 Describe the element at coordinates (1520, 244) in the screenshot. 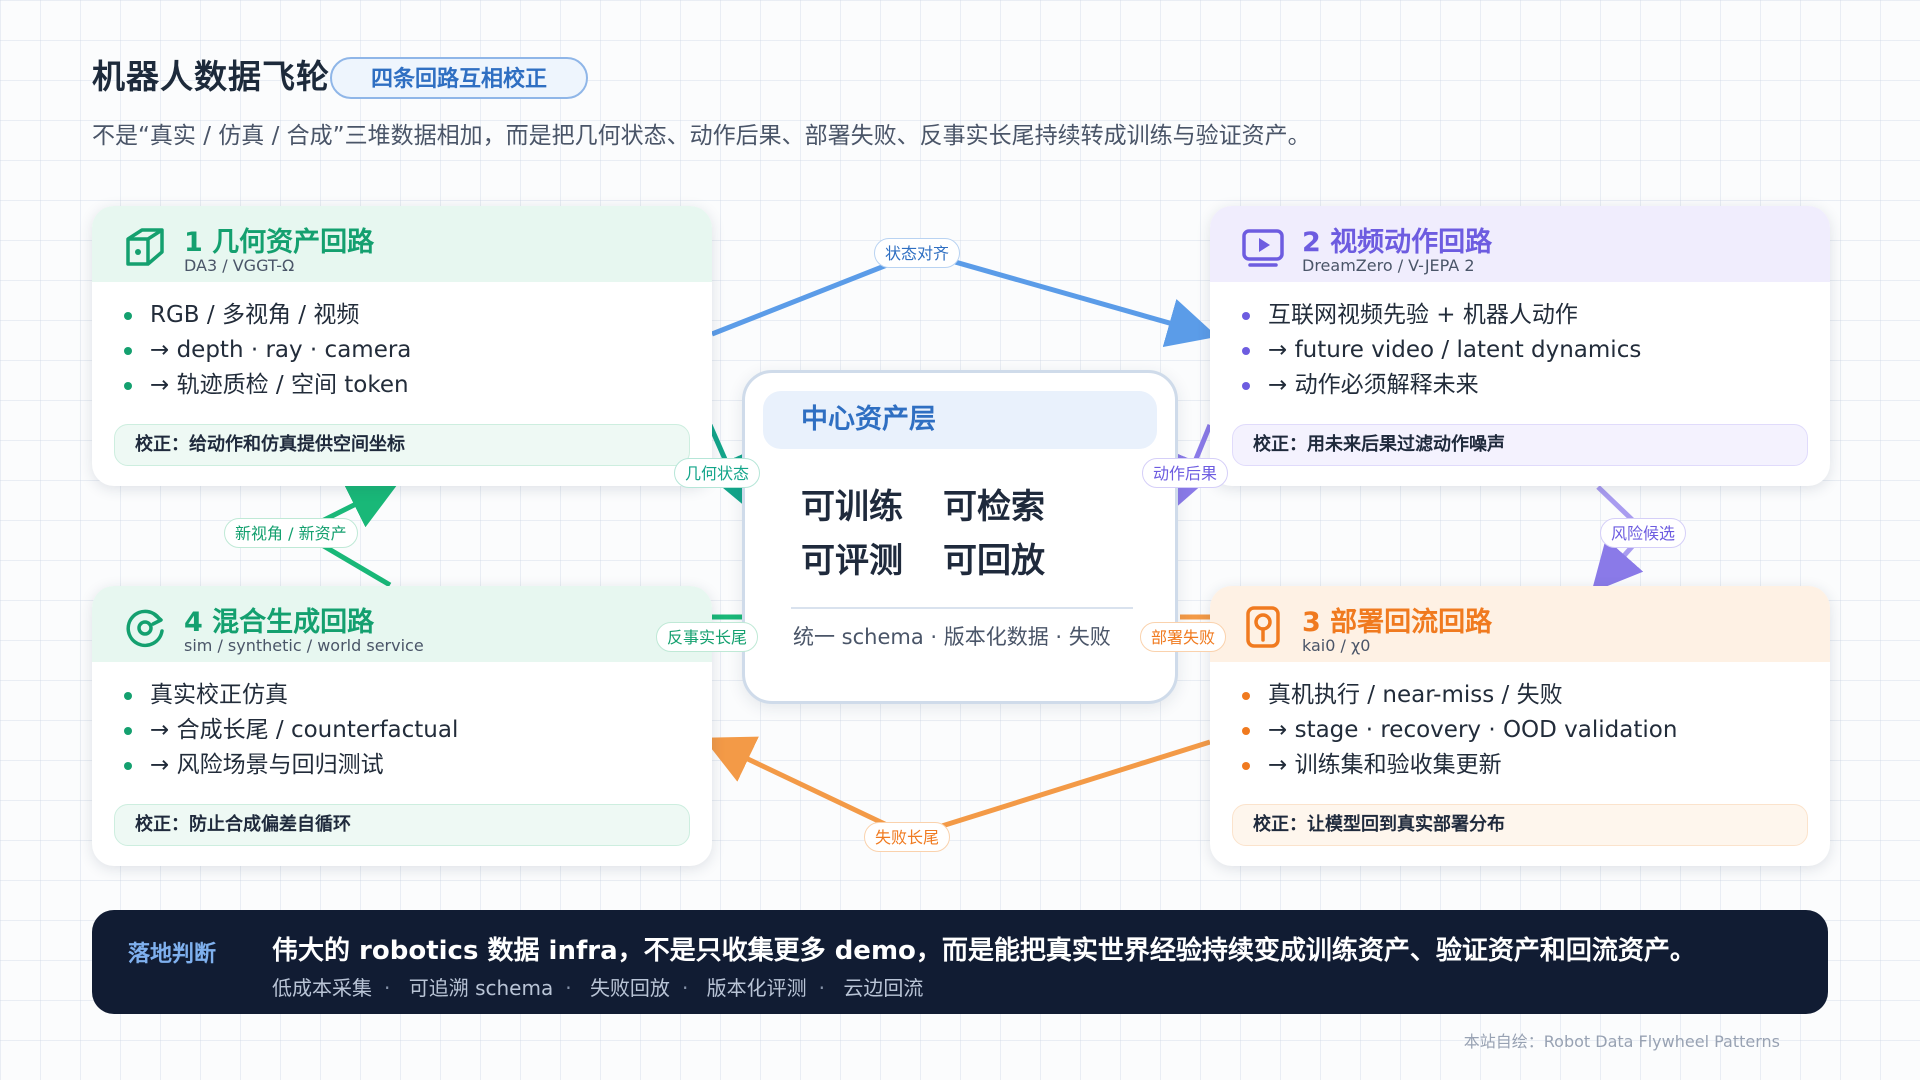

I see `card-header: 2 视频动作回路 DreamZero / V-JEPA 2` at that location.